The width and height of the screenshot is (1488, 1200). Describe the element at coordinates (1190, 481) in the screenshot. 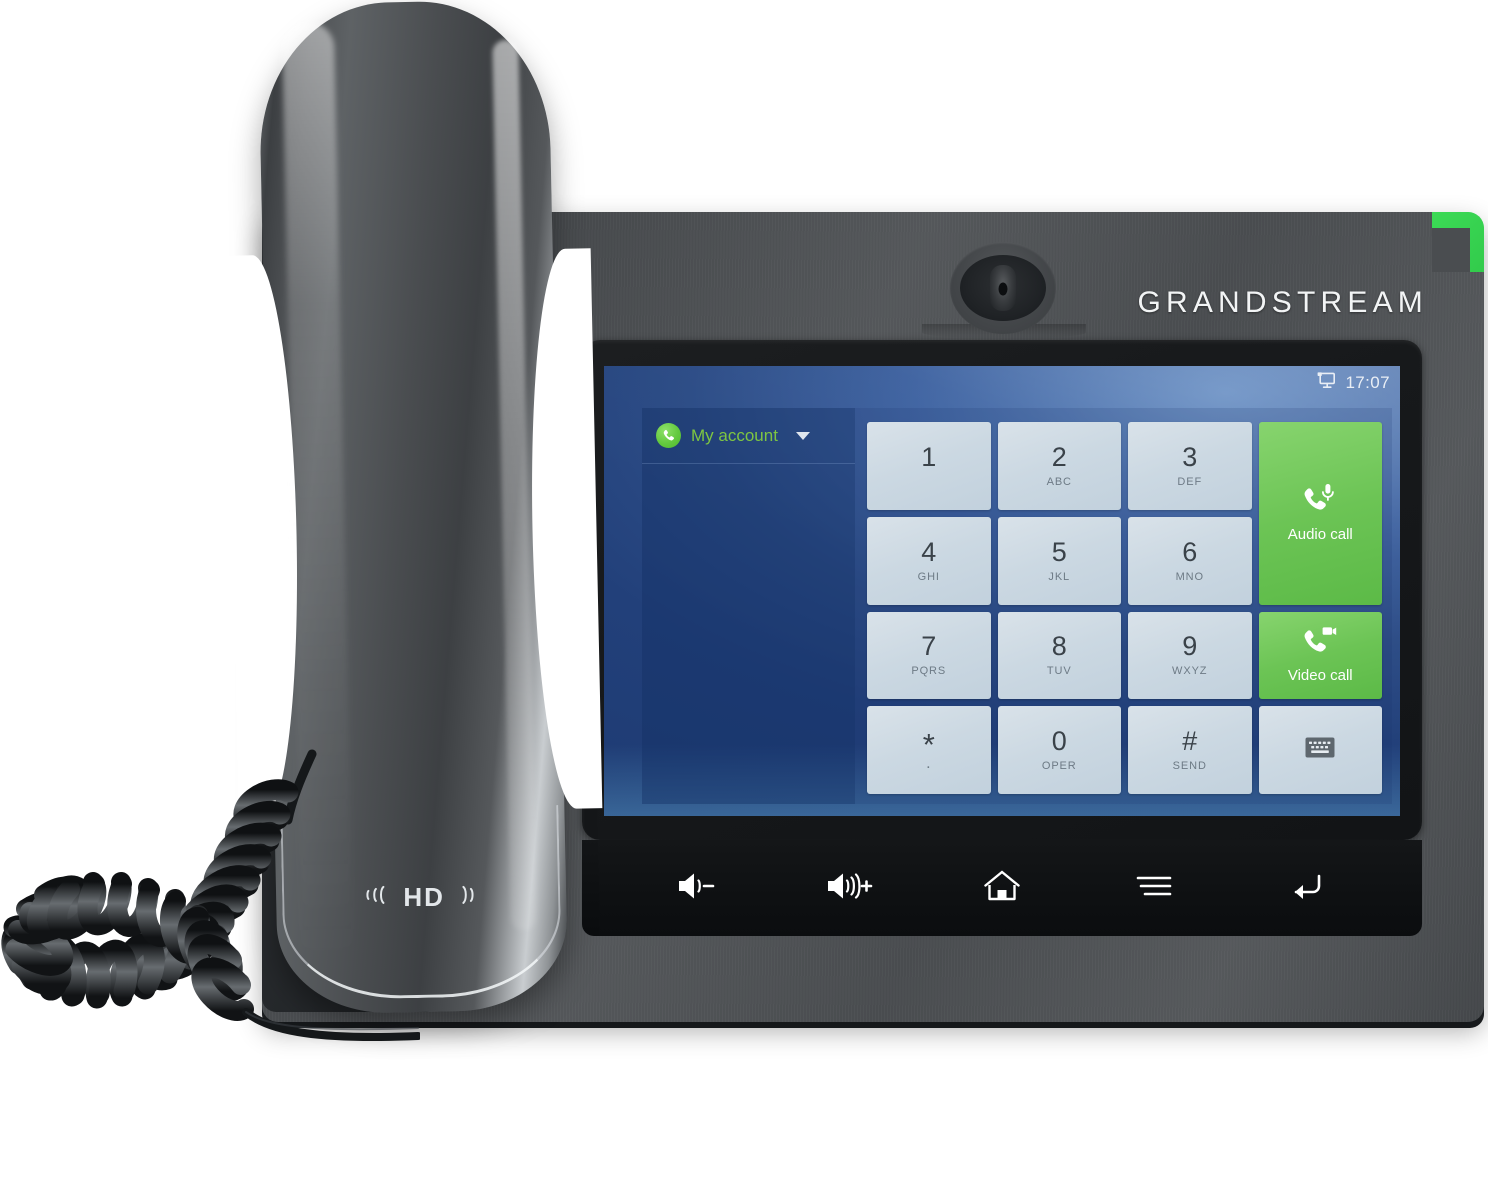

I see `key-letters: DEF` at that location.